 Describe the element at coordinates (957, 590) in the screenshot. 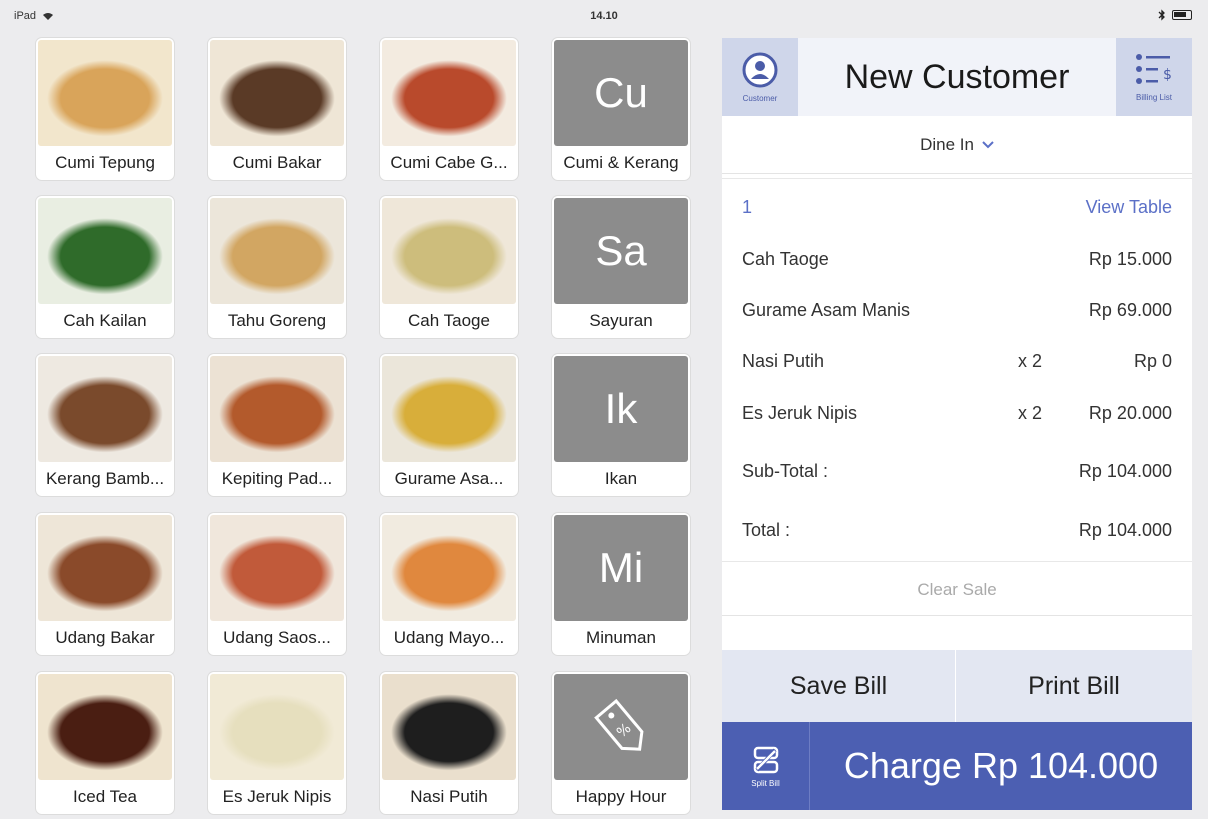

I see `clear-sale-button: Clear Sale` at that location.